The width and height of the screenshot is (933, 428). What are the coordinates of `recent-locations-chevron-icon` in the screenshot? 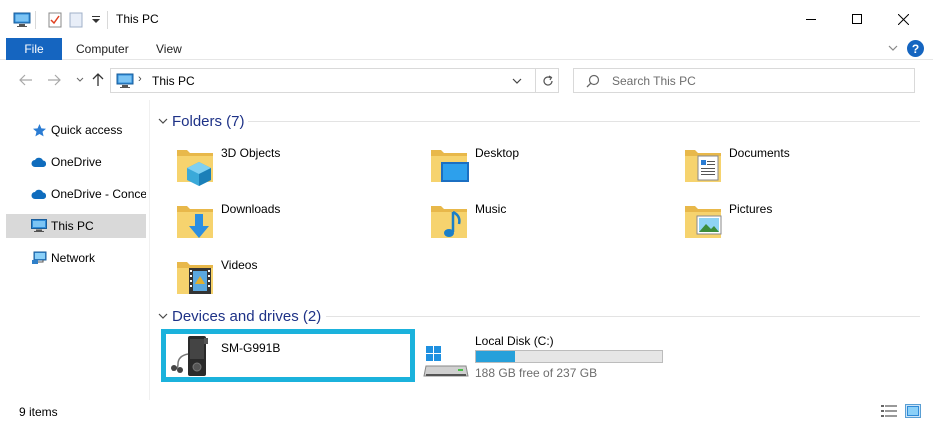 It's located at (80, 80).